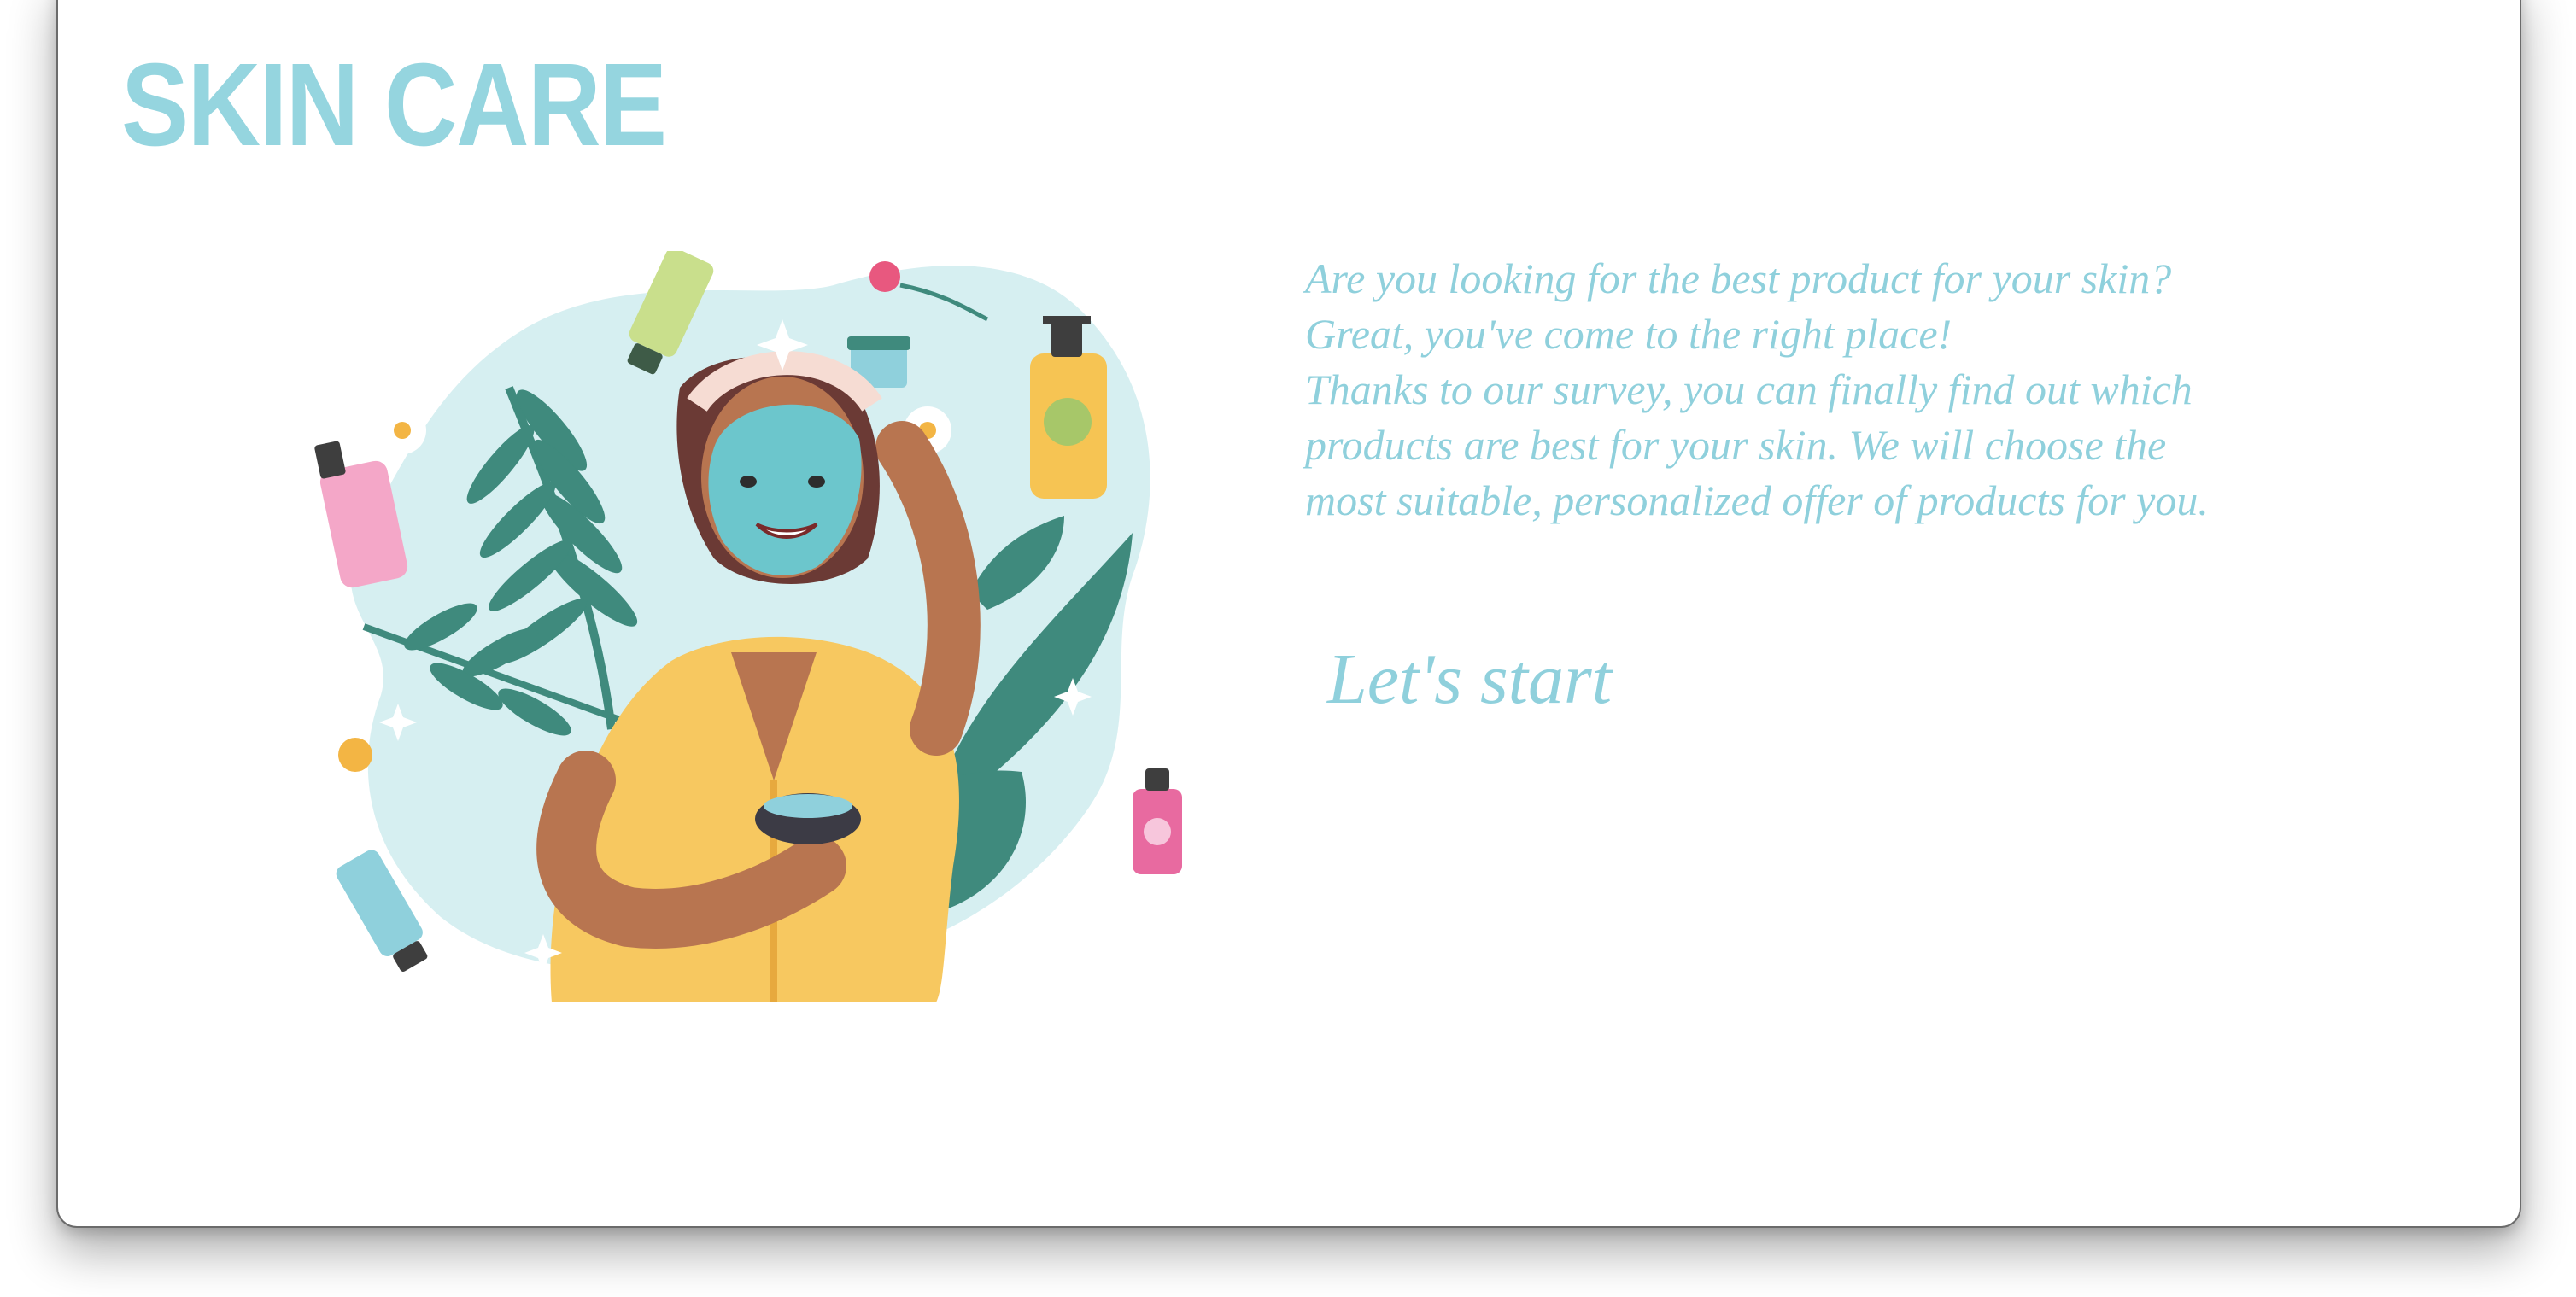 The width and height of the screenshot is (2576, 1297). I want to click on bottle-small-pink, so click(1157, 821).